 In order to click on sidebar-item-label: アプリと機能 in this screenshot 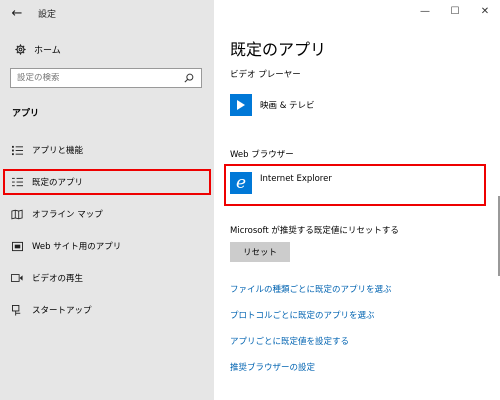, I will do `click(58, 151)`.